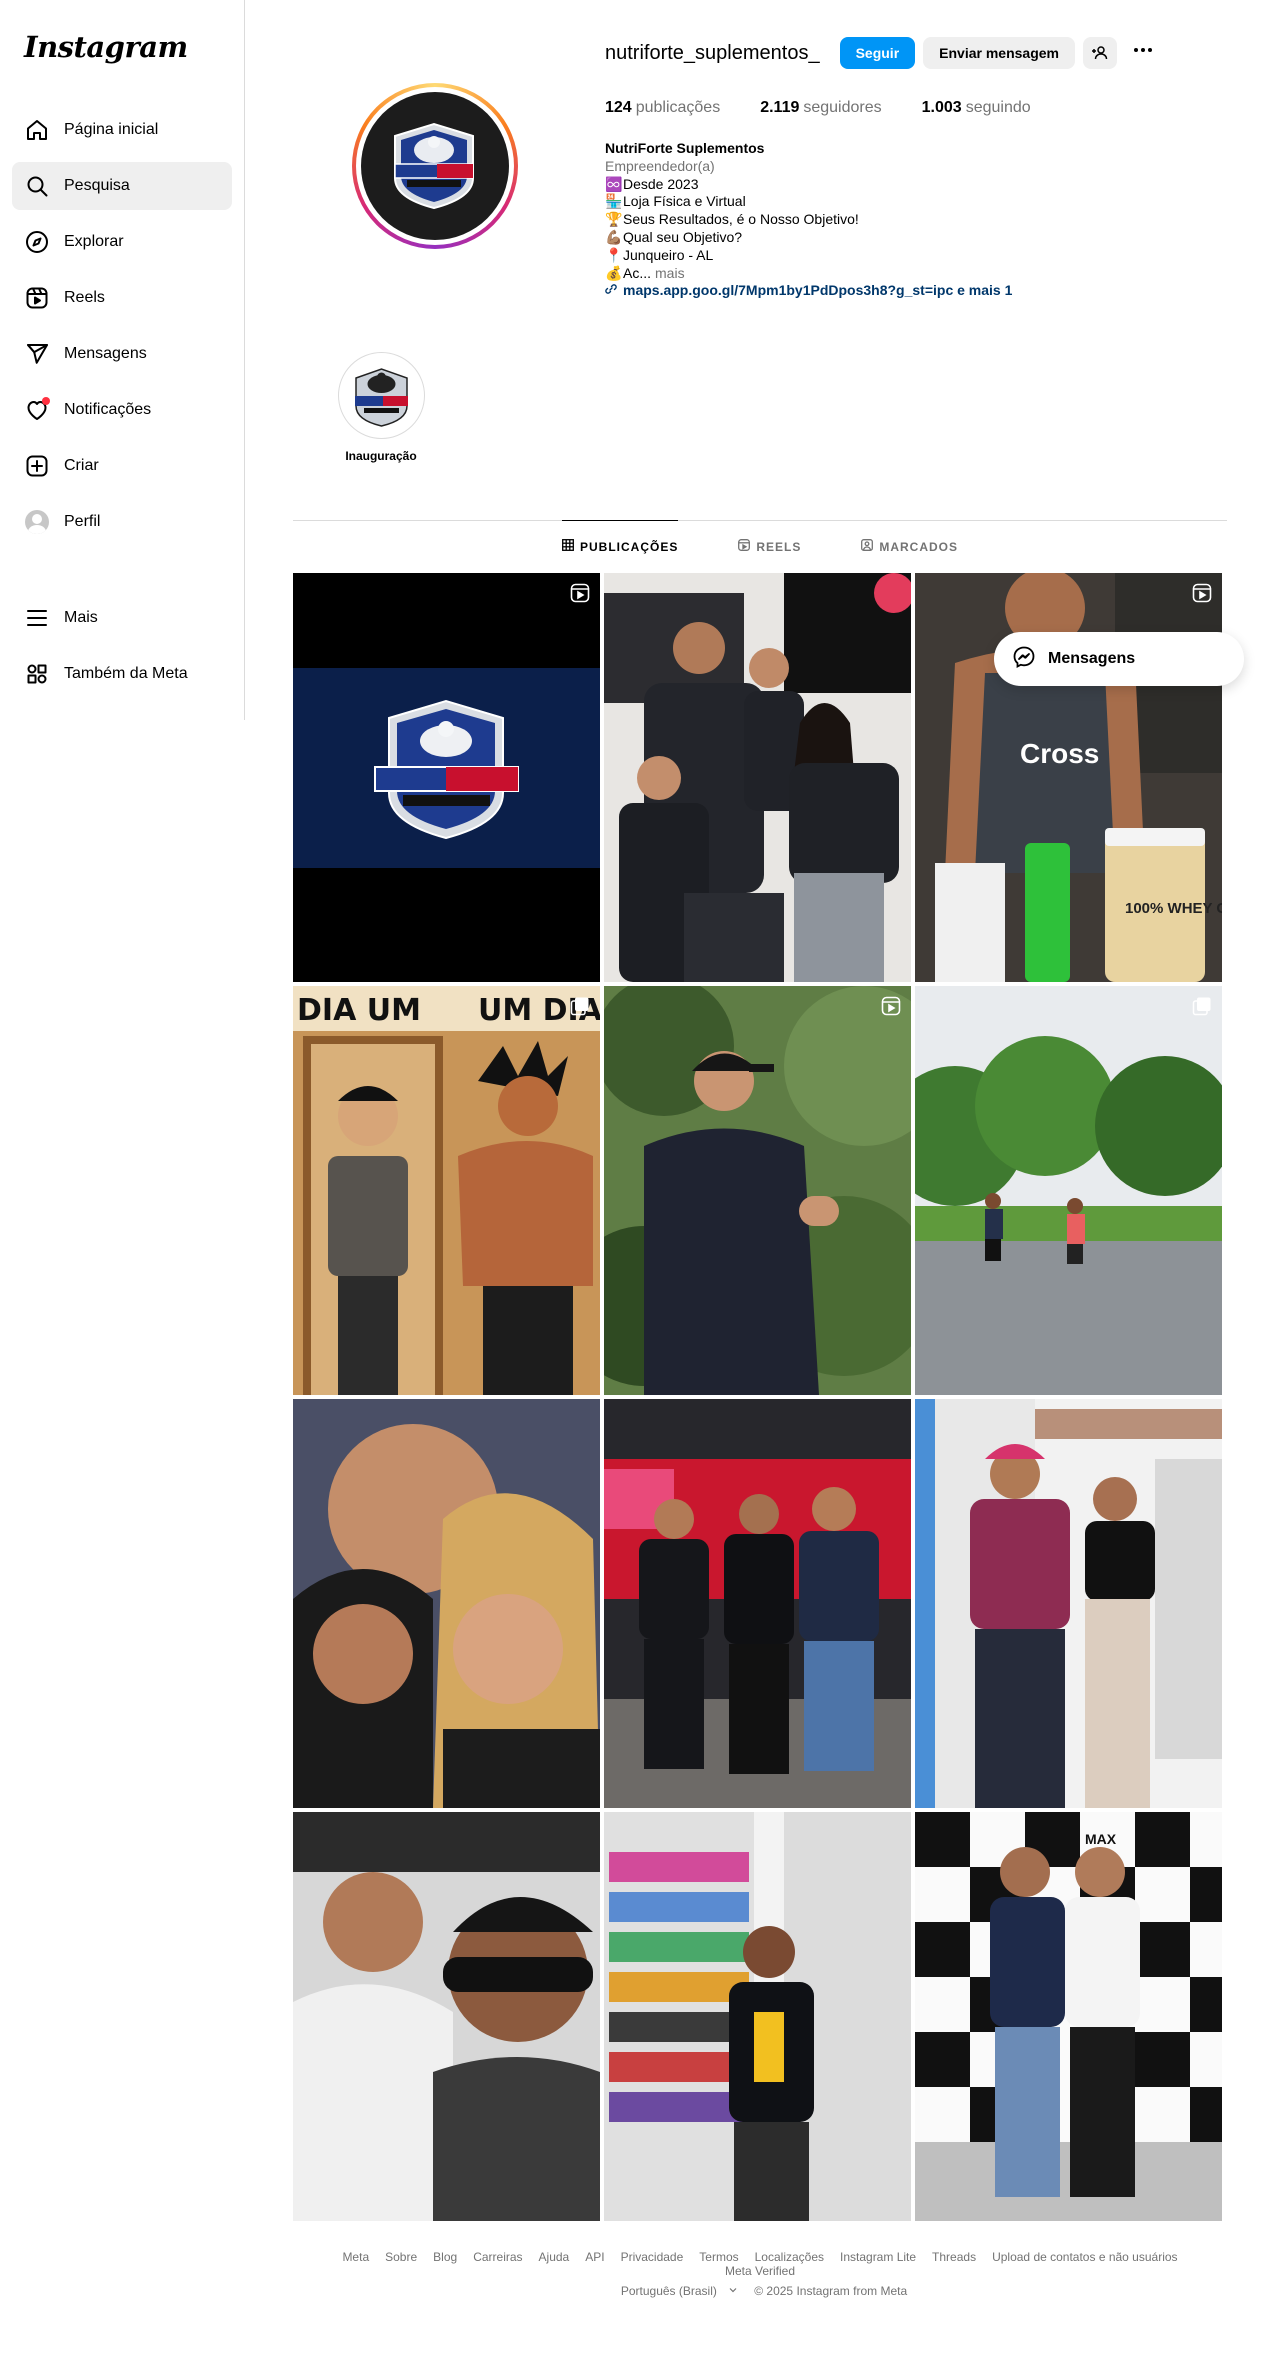 The height and width of the screenshot is (2366, 1265). I want to click on add-person-icon, so click(1100, 53).